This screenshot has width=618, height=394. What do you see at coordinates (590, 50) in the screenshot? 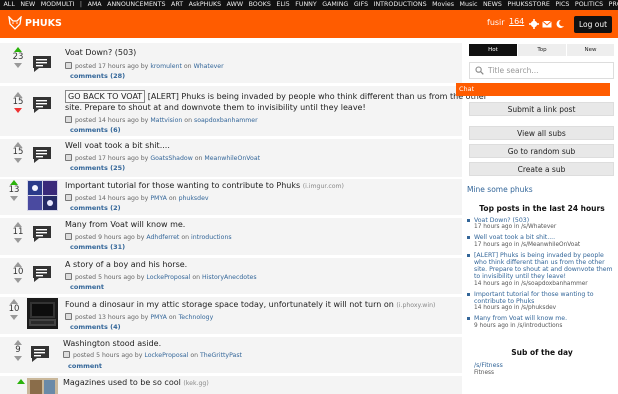
I see `tab-new: New` at bounding box center [590, 50].